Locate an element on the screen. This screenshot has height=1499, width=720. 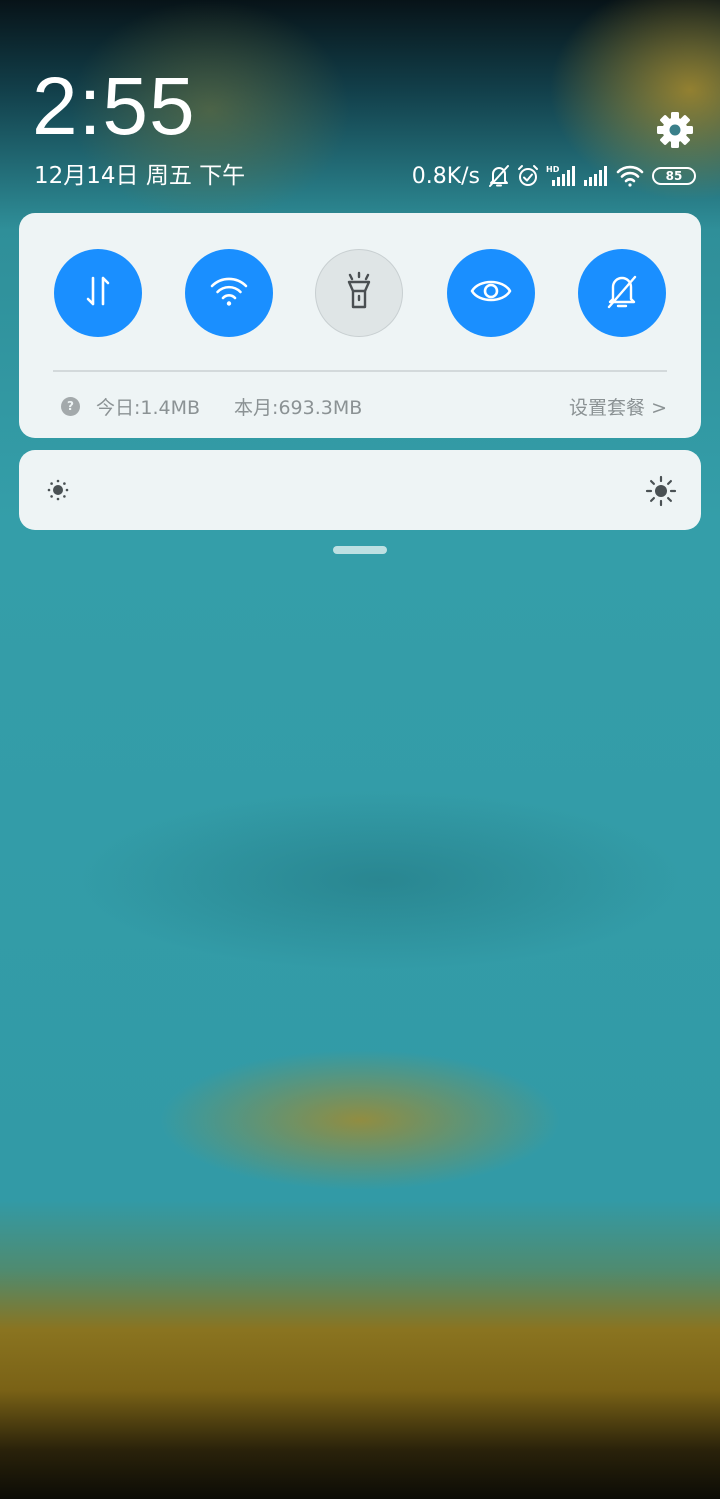
net-speed: 0.8K/s is located at coordinates (445, 176).